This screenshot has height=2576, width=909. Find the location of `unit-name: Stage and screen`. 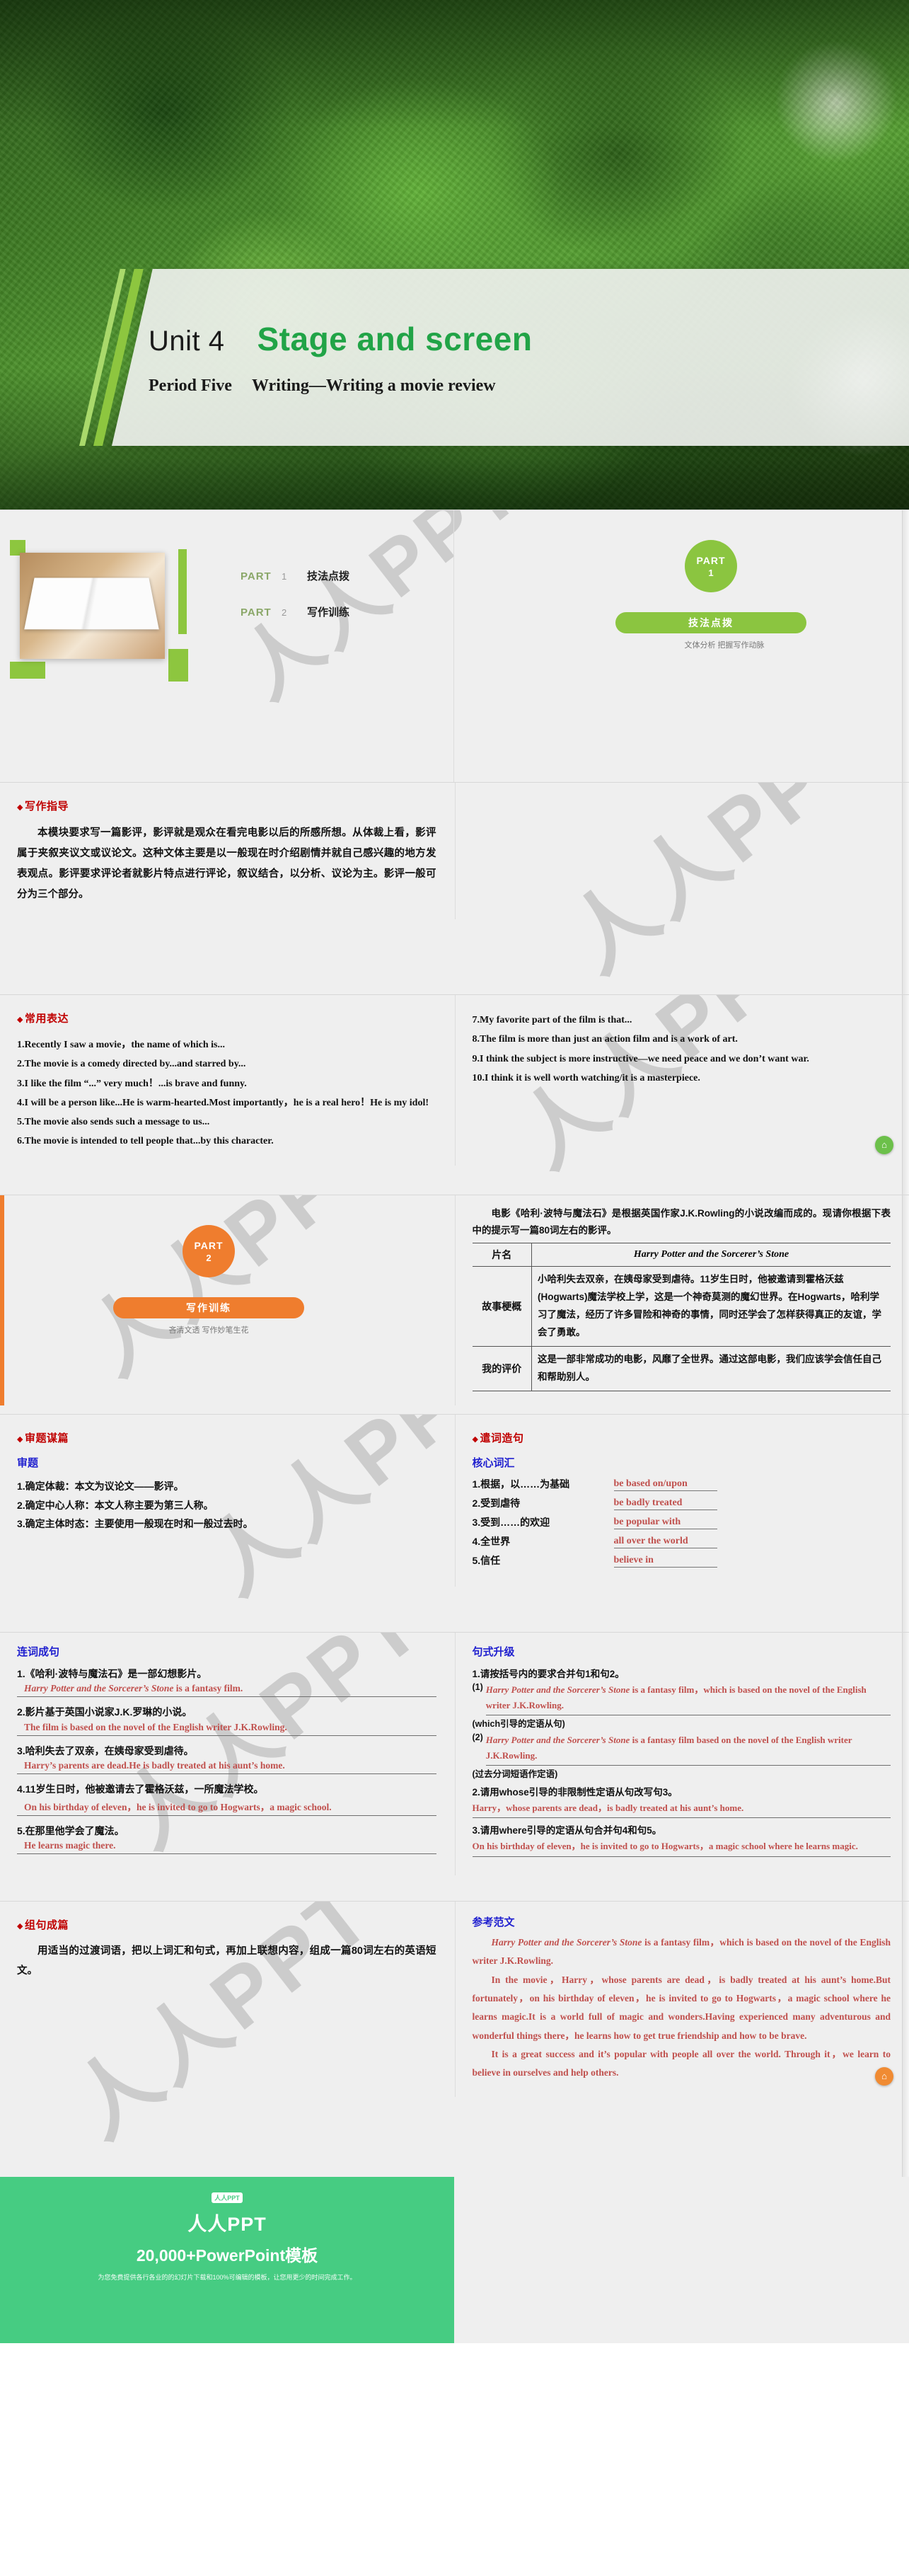

unit-name: Stage and screen is located at coordinates (395, 339).